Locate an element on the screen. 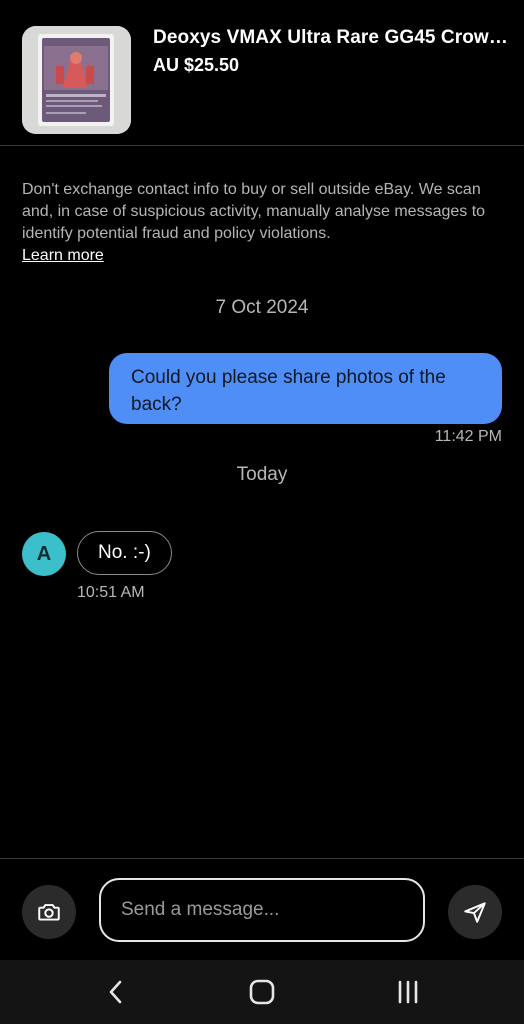  camera-icon is located at coordinates (49, 912).